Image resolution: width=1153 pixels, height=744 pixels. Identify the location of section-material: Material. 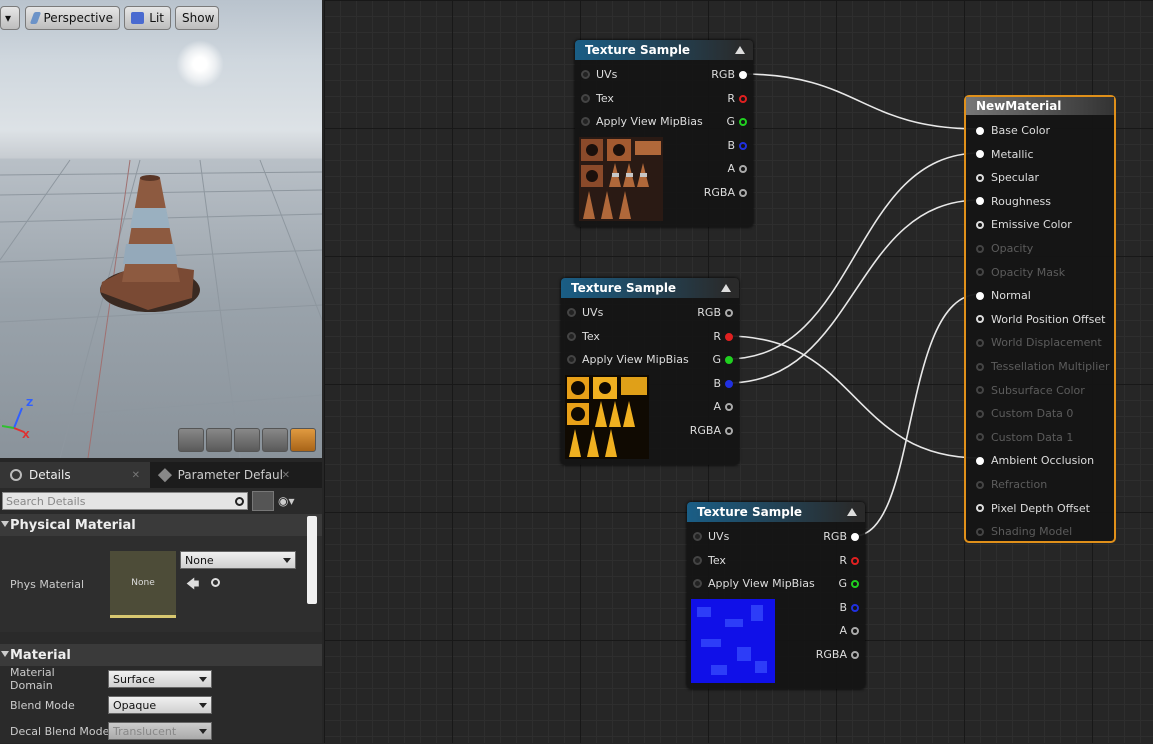
(161, 655).